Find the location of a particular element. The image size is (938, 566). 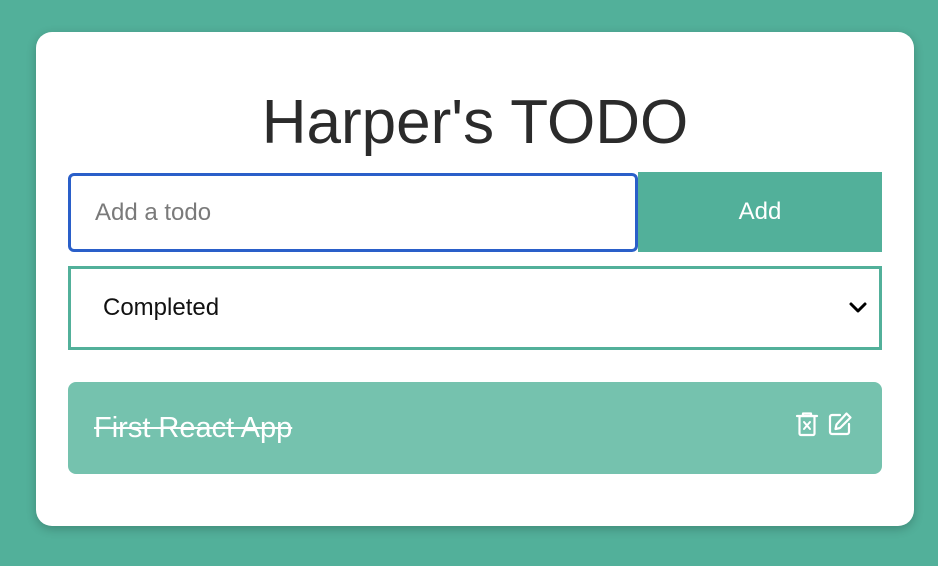

filter-selected-value: Completed is located at coordinates (161, 307).